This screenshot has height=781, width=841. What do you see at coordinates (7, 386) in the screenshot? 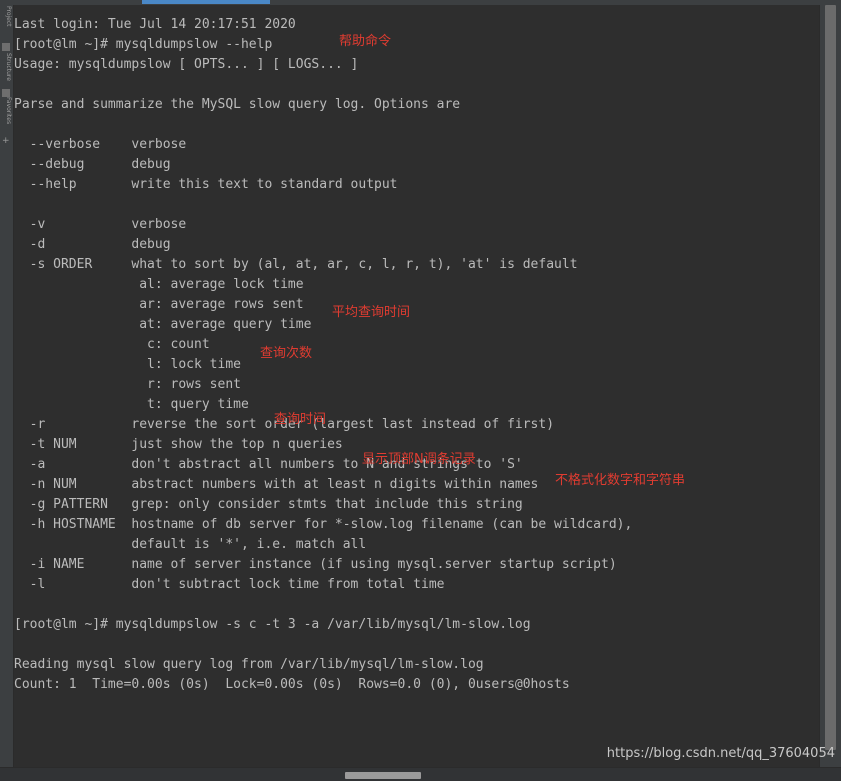
I see `left-tool-strip: Project Structure Favorites +` at bounding box center [7, 386].